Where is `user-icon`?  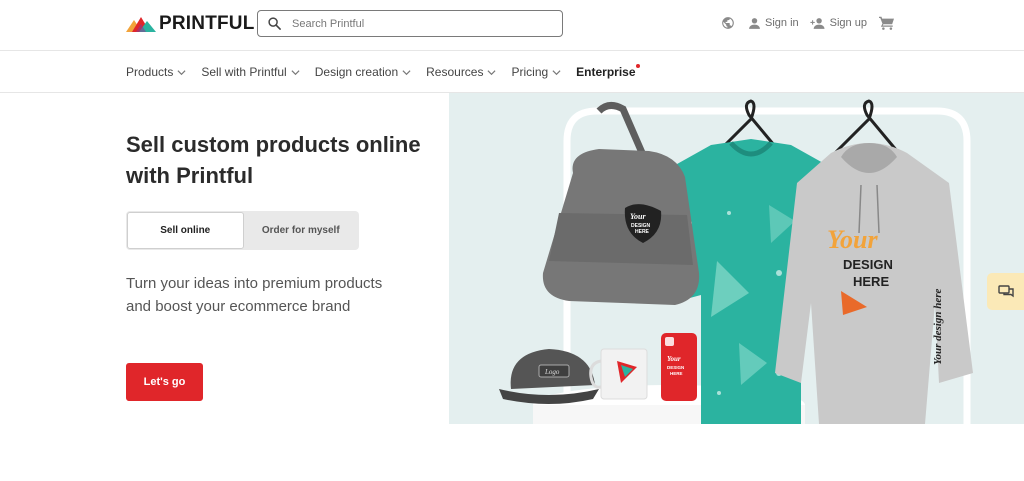
user-icon is located at coordinates (754, 23).